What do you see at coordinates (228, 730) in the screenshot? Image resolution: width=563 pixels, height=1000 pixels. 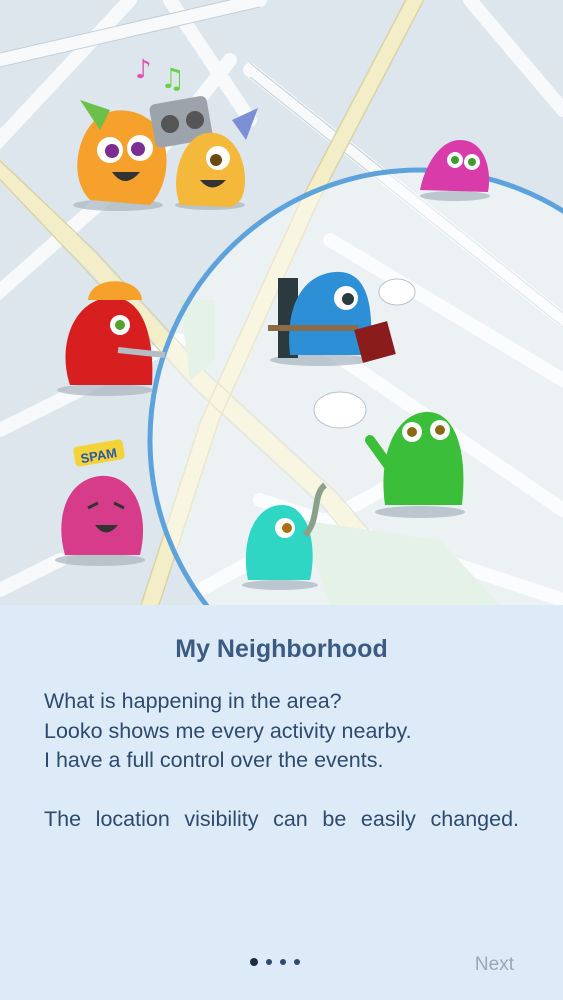 I see `description-line: Looko shows me every activity nearby.` at bounding box center [228, 730].